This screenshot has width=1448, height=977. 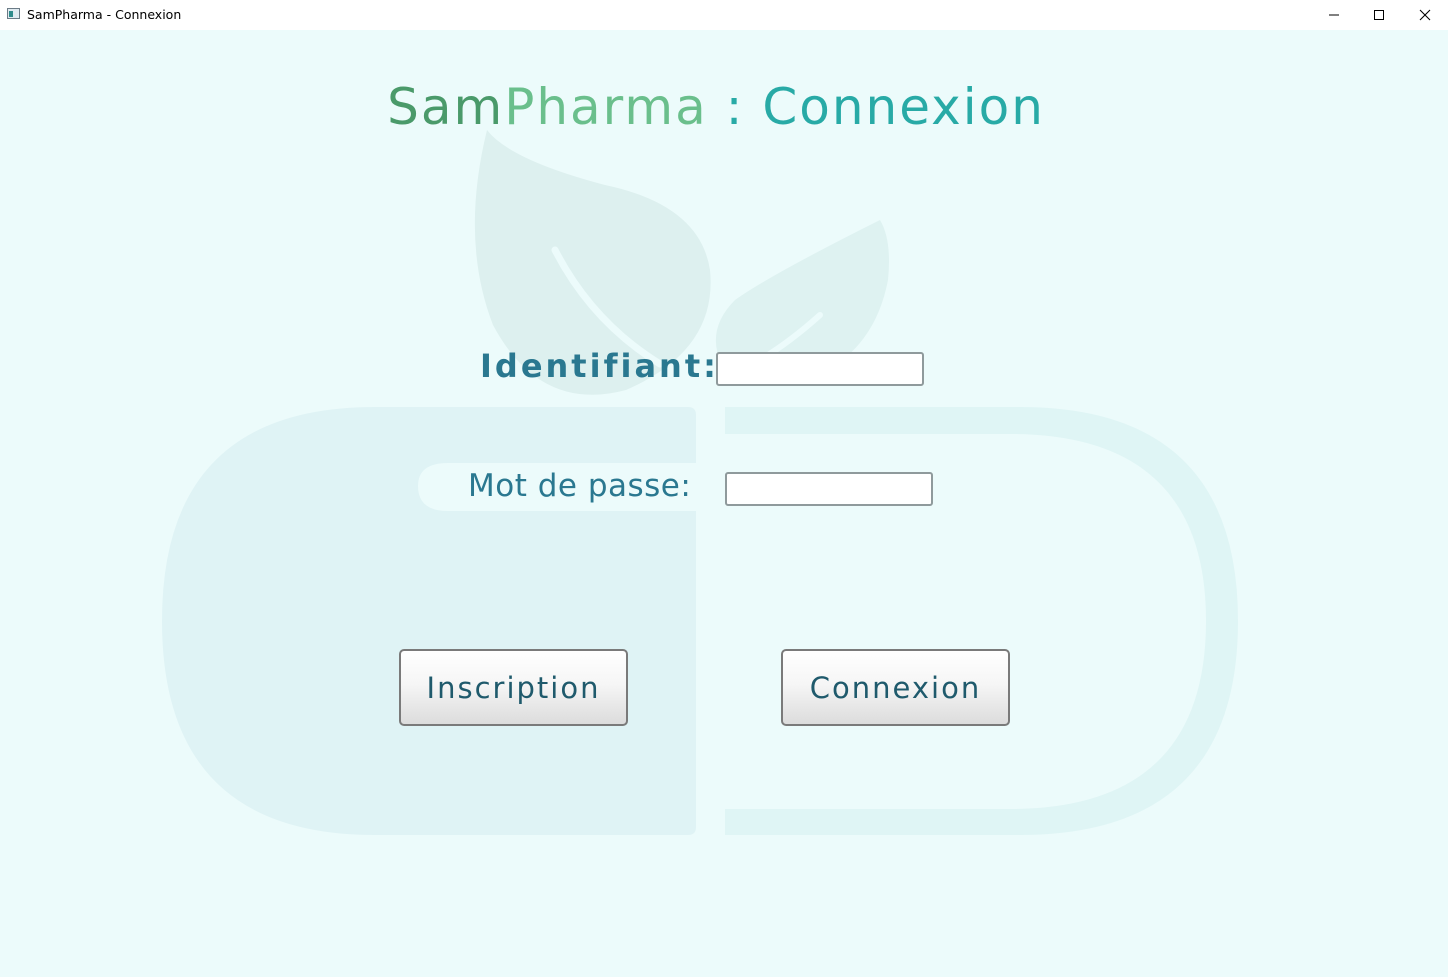 What do you see at coordinates (829, 489) in the screenshot?
I see `password-input` at bounding box center [829, 489].